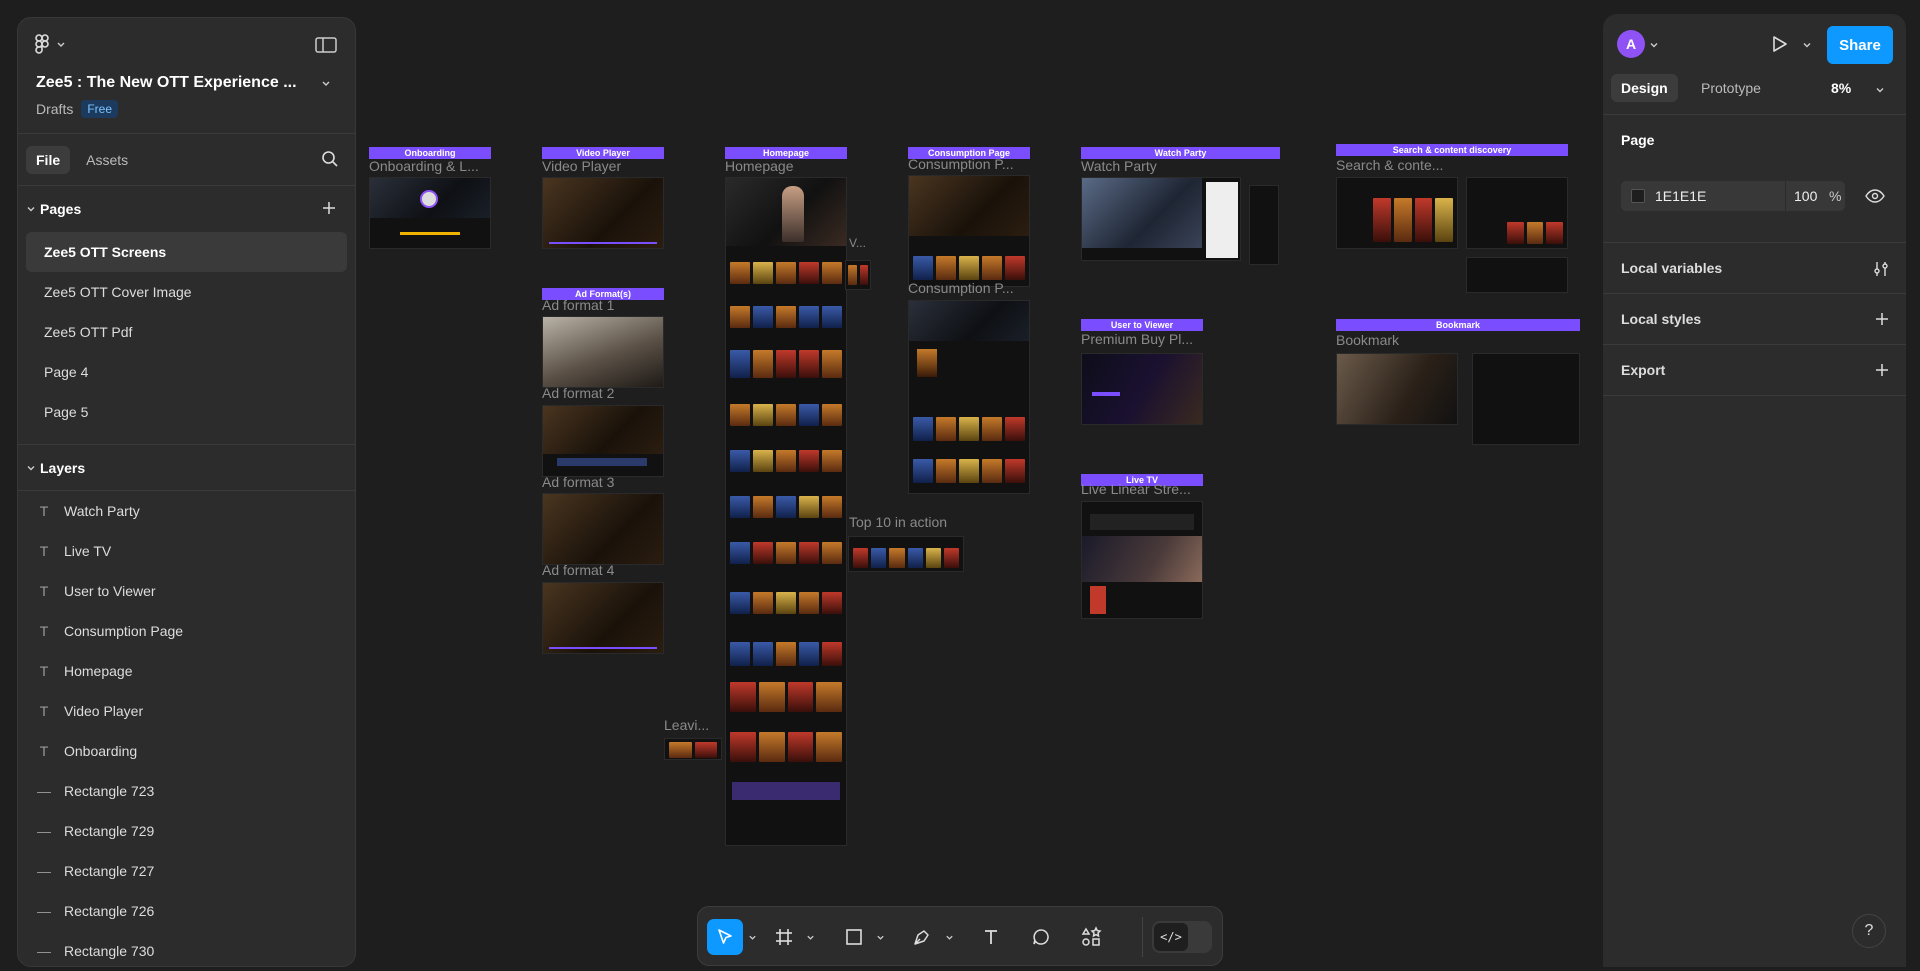 The height and width of the screenshot is (971, 1920). What do you see at coordinates (1397, 389) in the screenshot?
I see `frame-bookmark` at bounding box center [1397, 389].